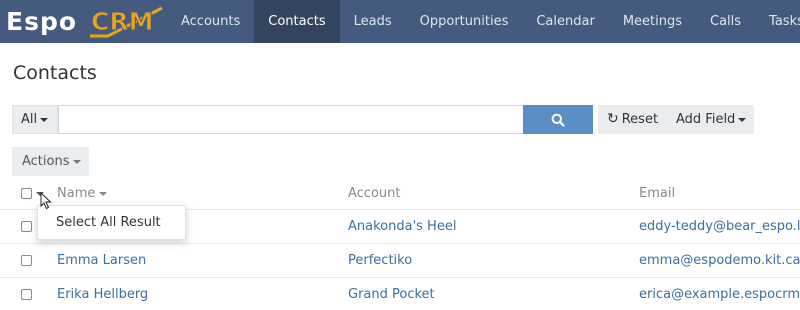  Describe the element at coordinates (102, 294) in the screenshot. I see `row-name-link: Erika Hellberg` at that location.